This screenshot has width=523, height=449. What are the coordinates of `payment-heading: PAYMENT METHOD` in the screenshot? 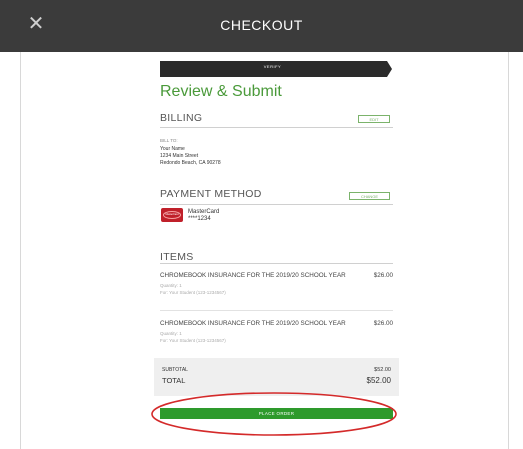 It's located at (211, 194).